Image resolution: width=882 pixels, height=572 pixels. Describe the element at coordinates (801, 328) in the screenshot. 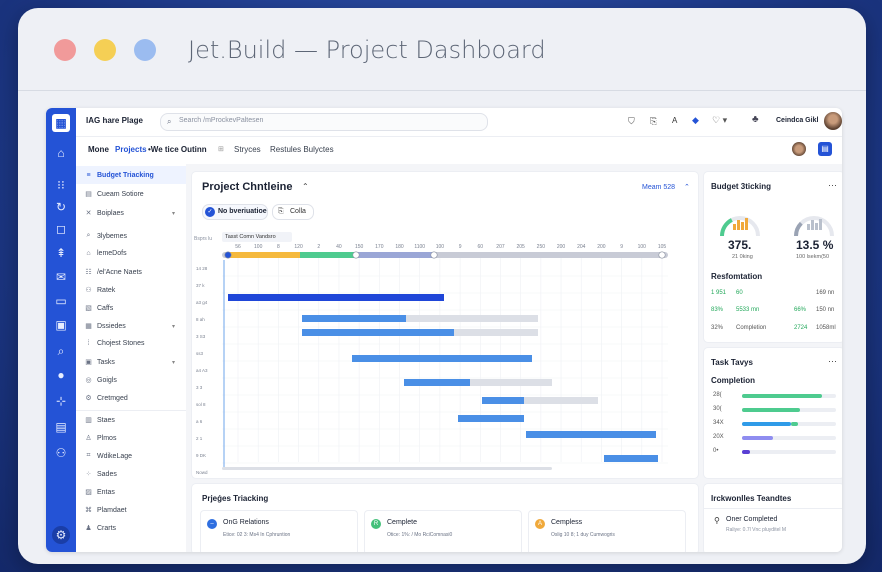

I see `budget-cell: 2724` at that location.